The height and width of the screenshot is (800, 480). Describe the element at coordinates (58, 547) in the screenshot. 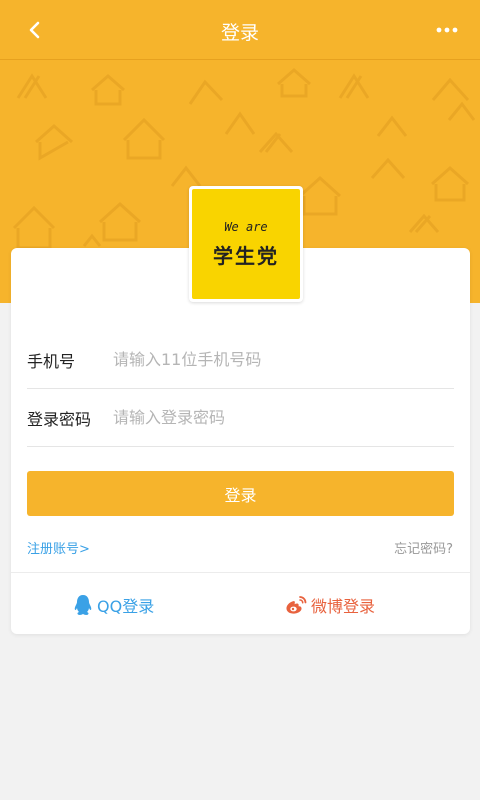

I see `register-link: 注册账号>` at that location.